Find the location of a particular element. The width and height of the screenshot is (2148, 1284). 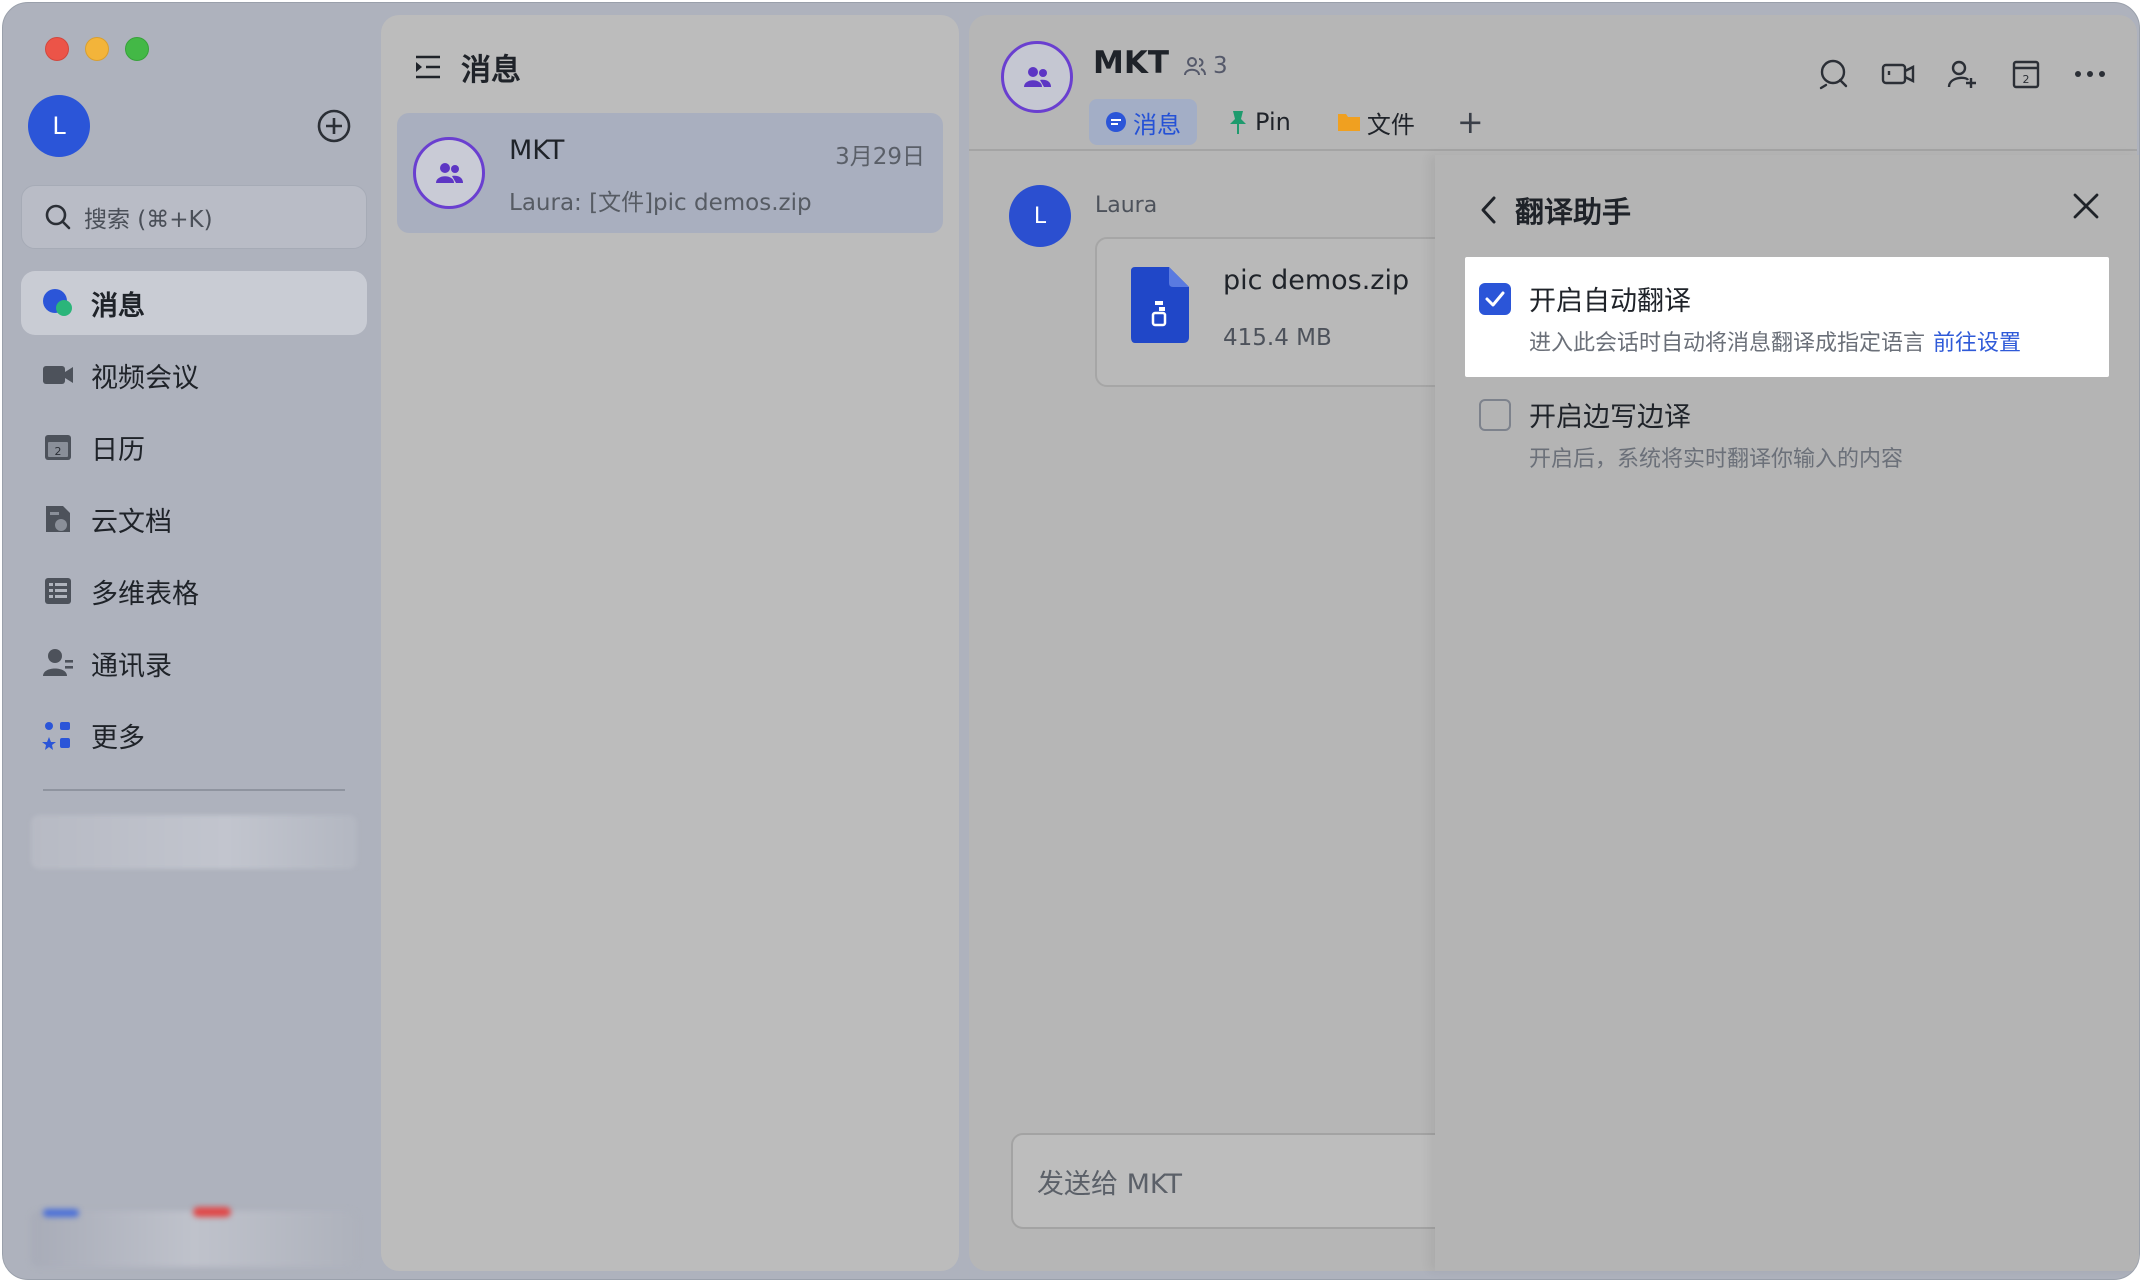

sidebar-item-label: 消息 is located at coordinates (118, 306).